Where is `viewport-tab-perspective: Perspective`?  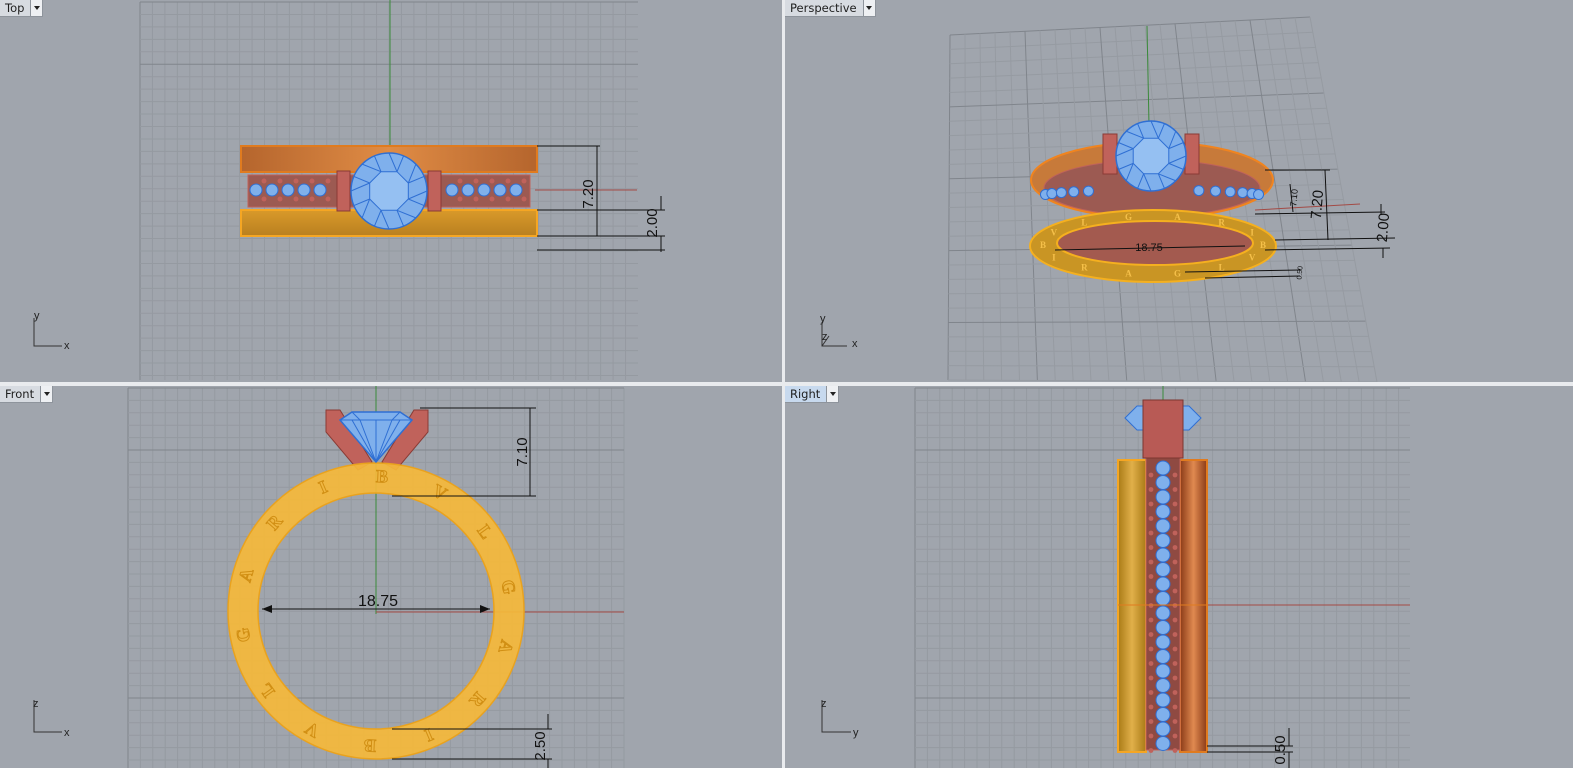 viewport-tab-perspective: Perspective is located at coordinates (830, 8).